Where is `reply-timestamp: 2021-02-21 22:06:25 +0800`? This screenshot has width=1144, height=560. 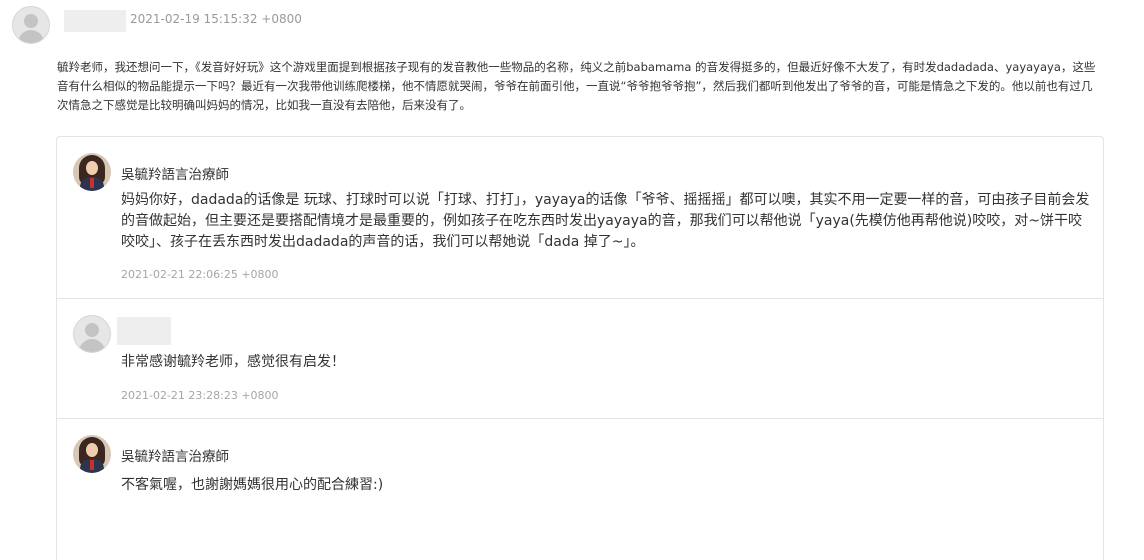
reply-timestamp: 2021-02-21 22:06:25 +0800 is located at coordinates (200, 274).